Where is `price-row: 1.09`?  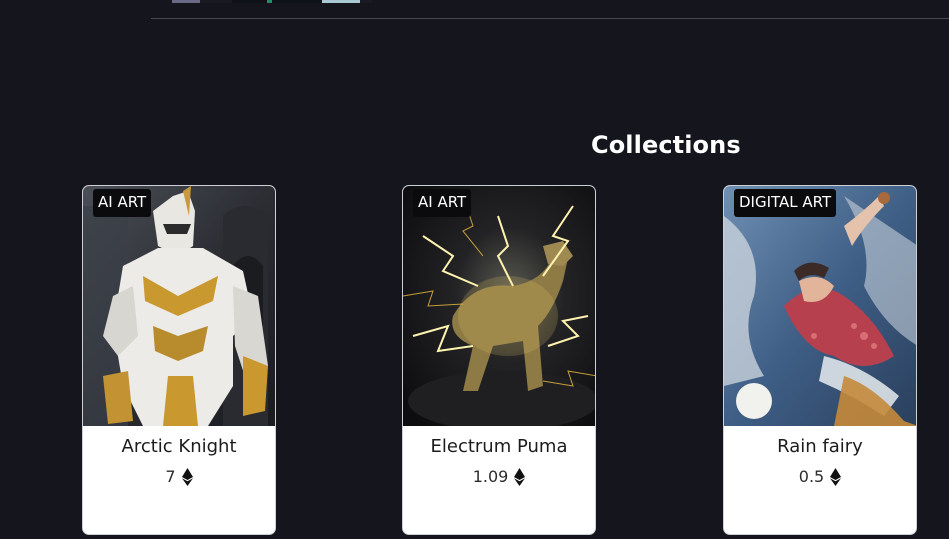 price-row: 1.09 is located at coordinates (499, 476).